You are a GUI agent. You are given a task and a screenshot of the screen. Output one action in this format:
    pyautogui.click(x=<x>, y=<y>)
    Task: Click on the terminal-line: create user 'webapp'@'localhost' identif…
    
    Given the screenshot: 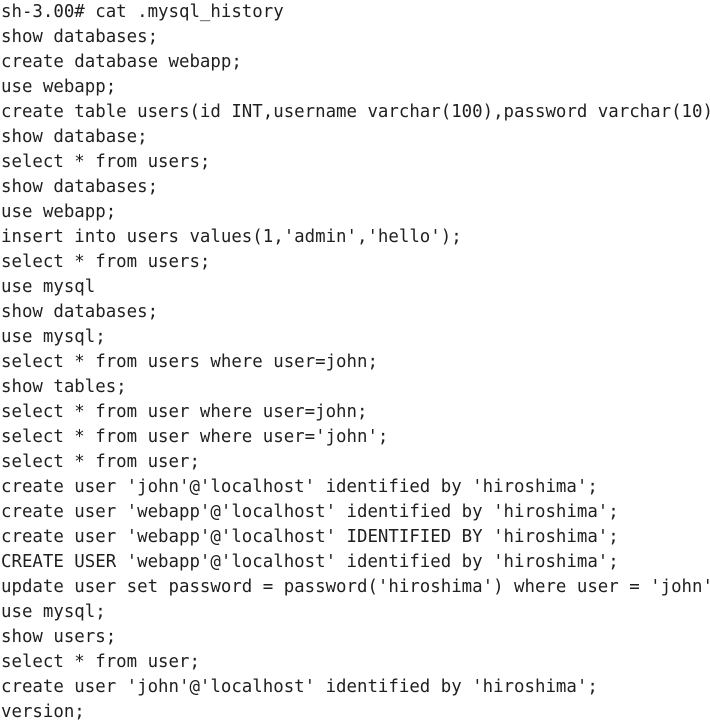 What is the action you would take?
    pyautogui.click(x=310, y=512)
    